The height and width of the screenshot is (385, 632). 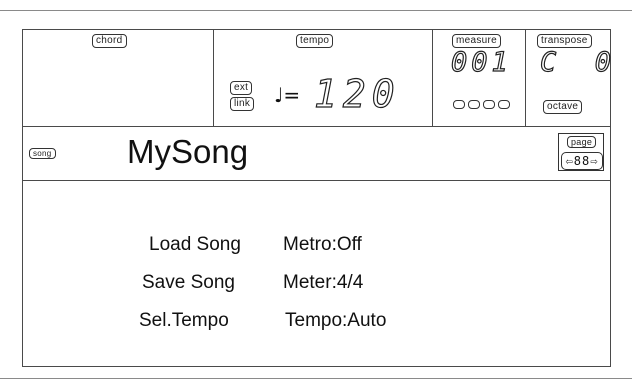 I want to click on song-mode-label: song, so click(x=42, y=153).